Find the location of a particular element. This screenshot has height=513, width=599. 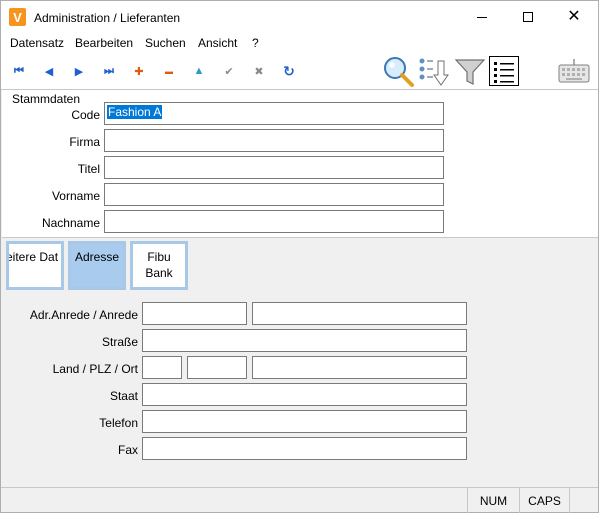

fax-label: Fax is located at coordinates (127, 450).